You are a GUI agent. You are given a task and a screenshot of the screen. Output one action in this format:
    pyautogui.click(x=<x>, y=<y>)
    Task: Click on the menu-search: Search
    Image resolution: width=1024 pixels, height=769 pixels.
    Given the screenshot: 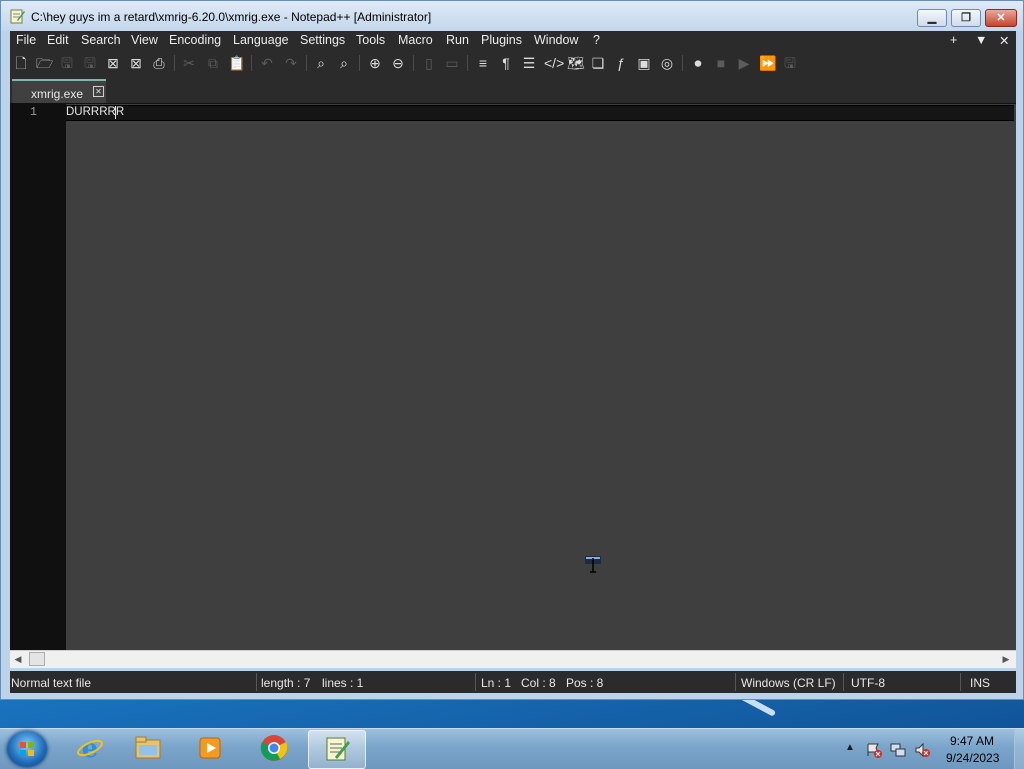 What is the action you would take?
    pyautogui.click(x=101, y=40)
    